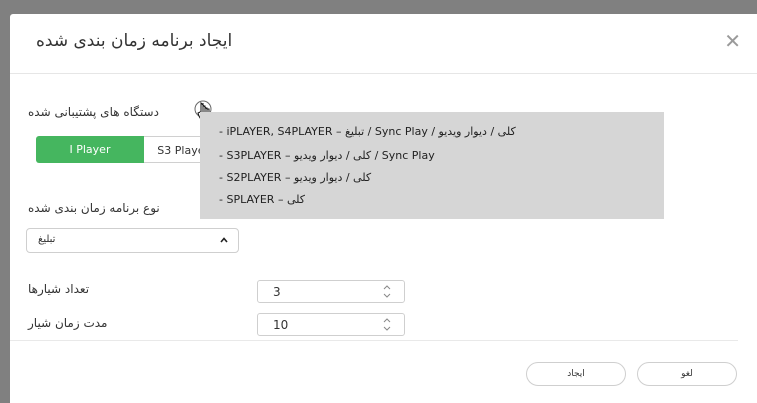 This screenshot has height=403, width=757. Describe the element at coordinates (262, 199) in the screenshot. I see `tooltip-line: - SPLAYER – کلی` at that location.